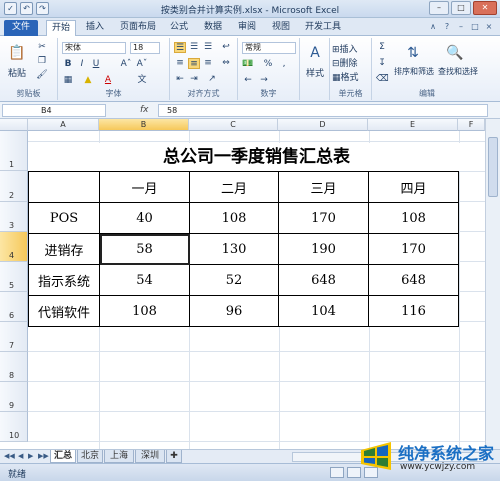  I want to click on autosum-button: Σ, so click(382, 47).